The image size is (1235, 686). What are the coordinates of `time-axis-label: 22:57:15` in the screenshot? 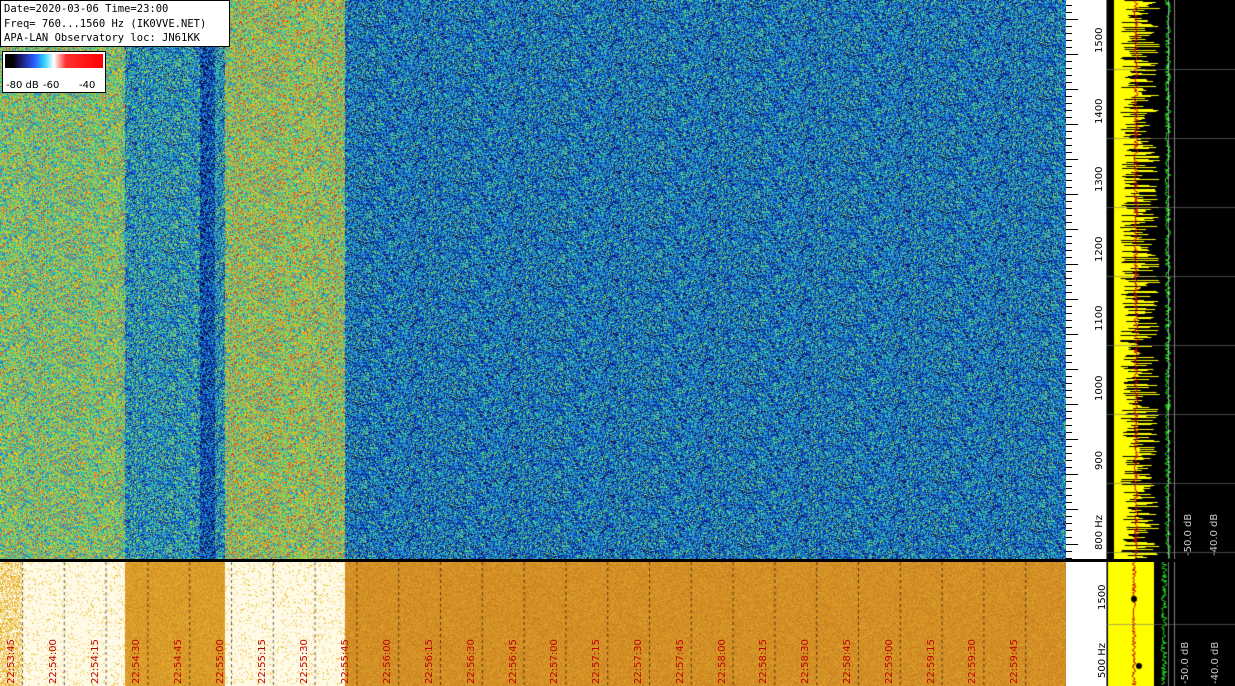 It's located at (597, 661).